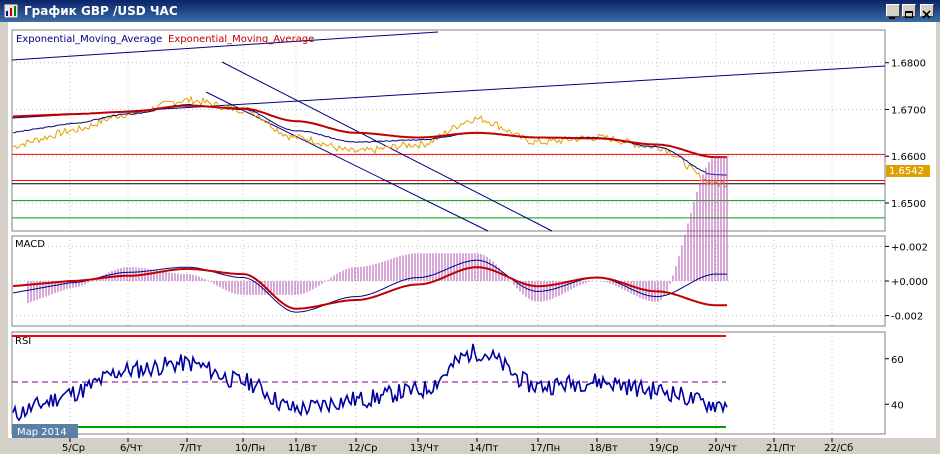 The image size is (940, 454). What do you see at coordinates (663, 448) in the screenshot?
I see `time-label: 19/Ср` at bounding box center [663, 448].